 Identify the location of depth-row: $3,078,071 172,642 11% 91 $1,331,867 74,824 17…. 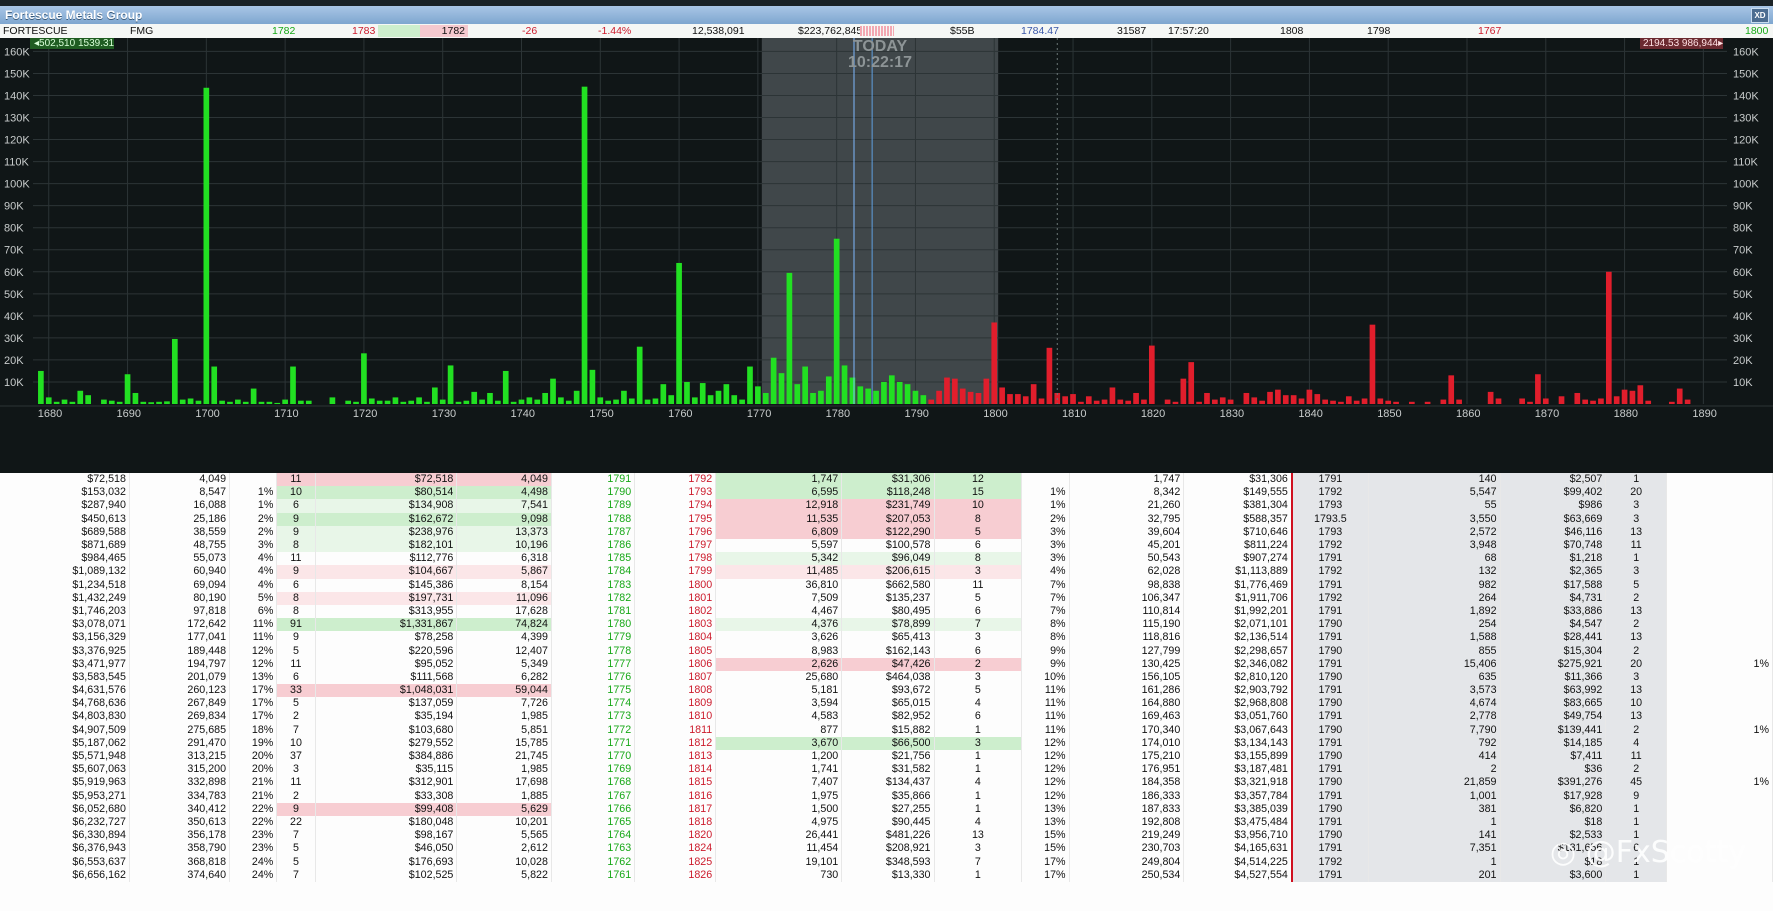
(886, 625).